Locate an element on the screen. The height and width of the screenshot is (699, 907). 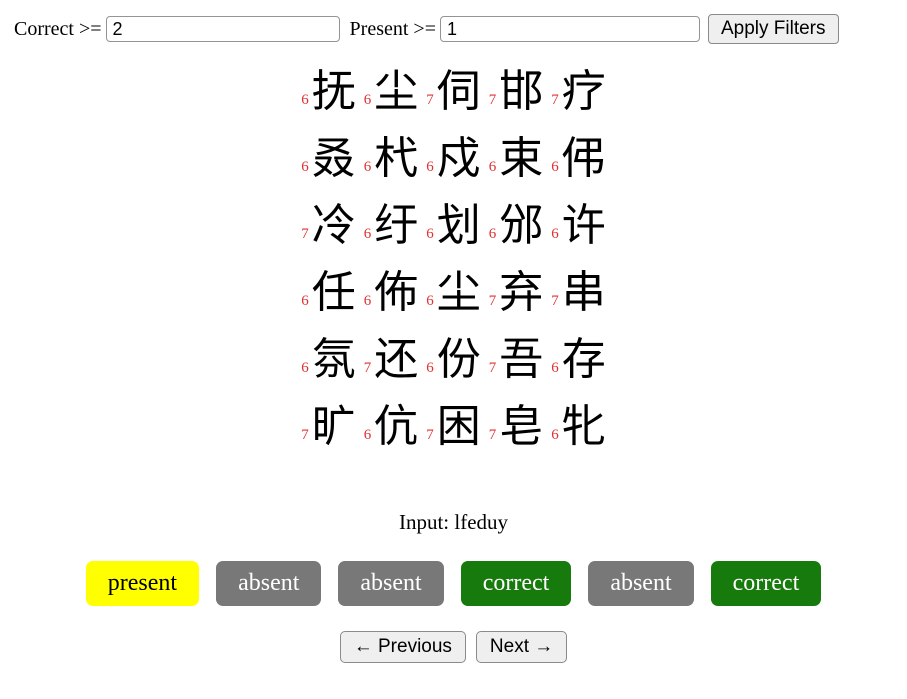
character-glyph: 束 is located at coordinates (521, 158).